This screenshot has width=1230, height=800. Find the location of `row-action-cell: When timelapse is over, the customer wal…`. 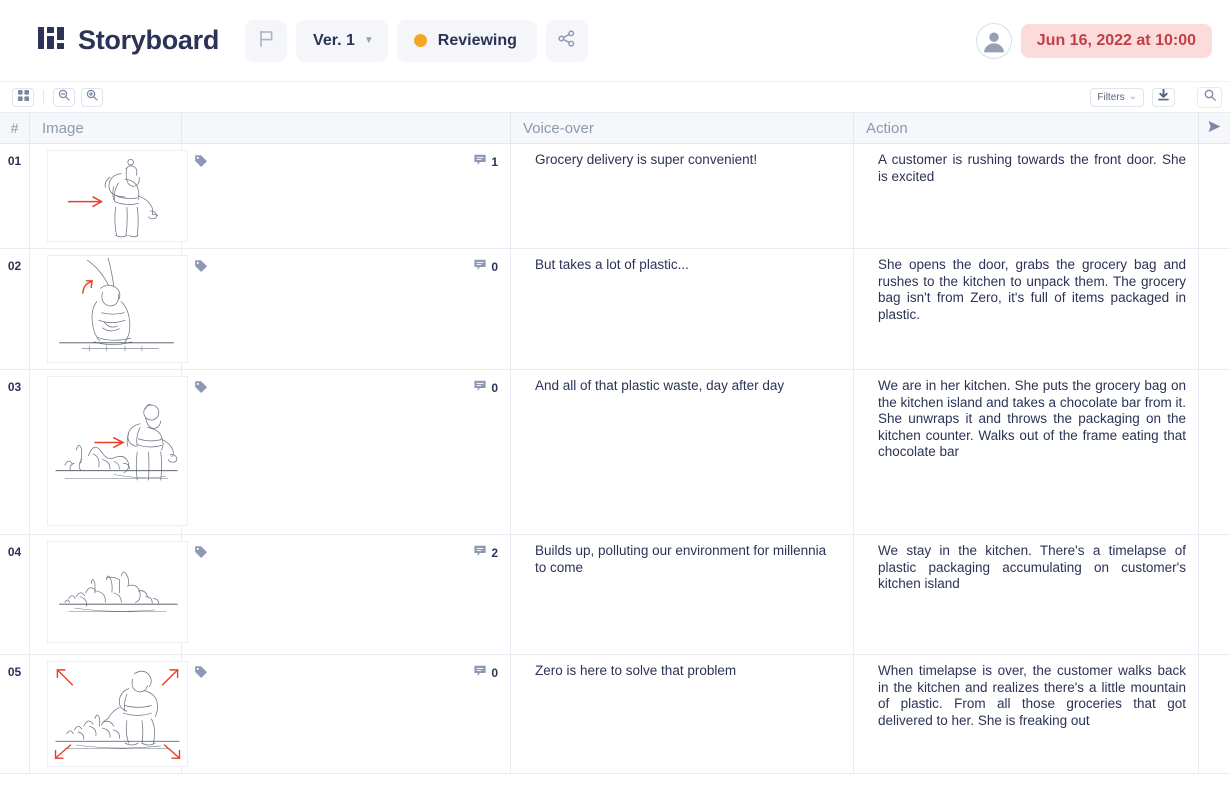

row-action-cell: When timelapse is over, the customer wal… is located at coordinates (1026, 714).